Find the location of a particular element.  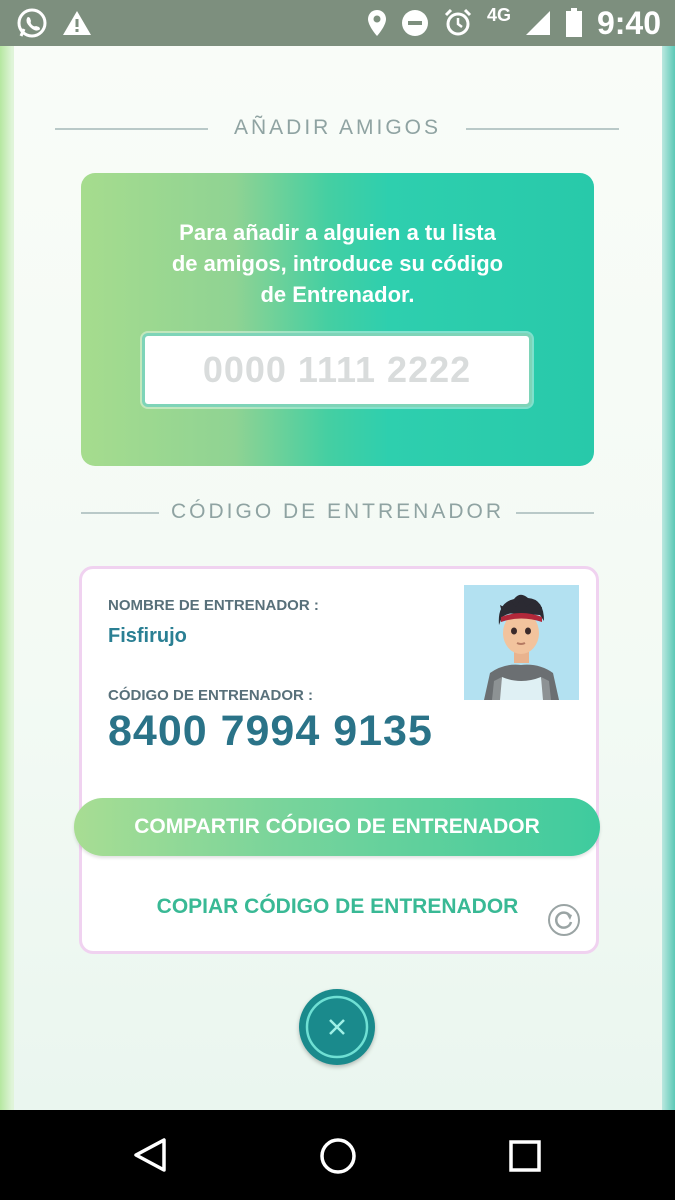

back-icon is located at coordinates (150, 1155).